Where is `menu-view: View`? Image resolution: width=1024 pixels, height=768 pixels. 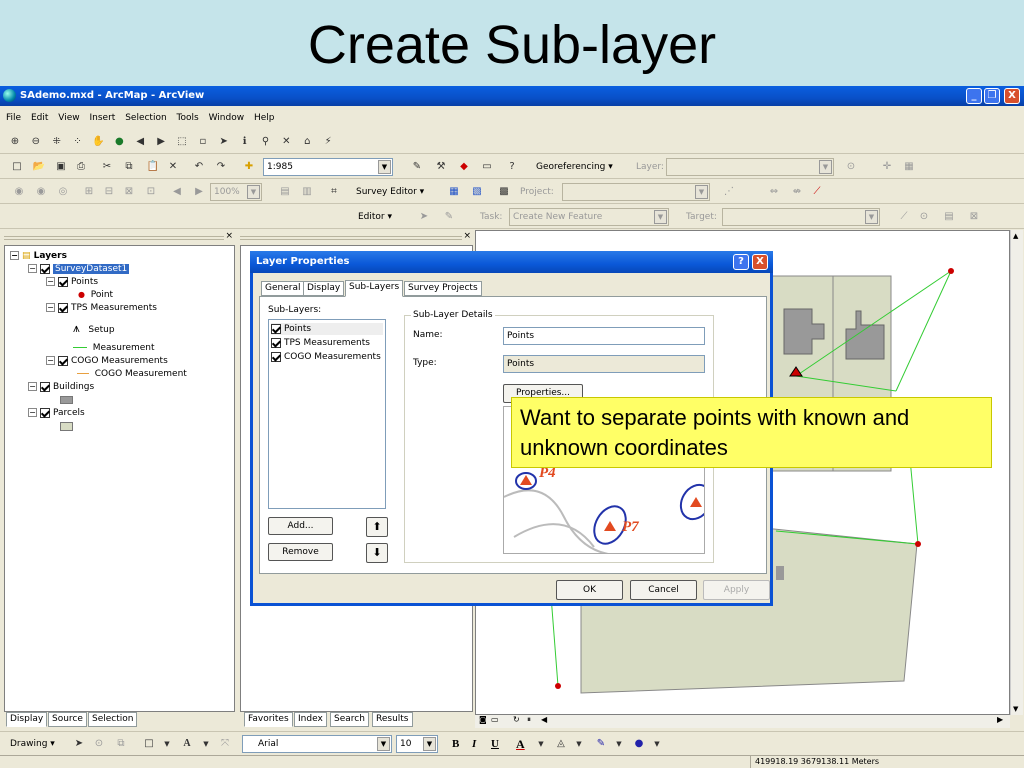 menu-view: View is located at coordinates (68, 118).